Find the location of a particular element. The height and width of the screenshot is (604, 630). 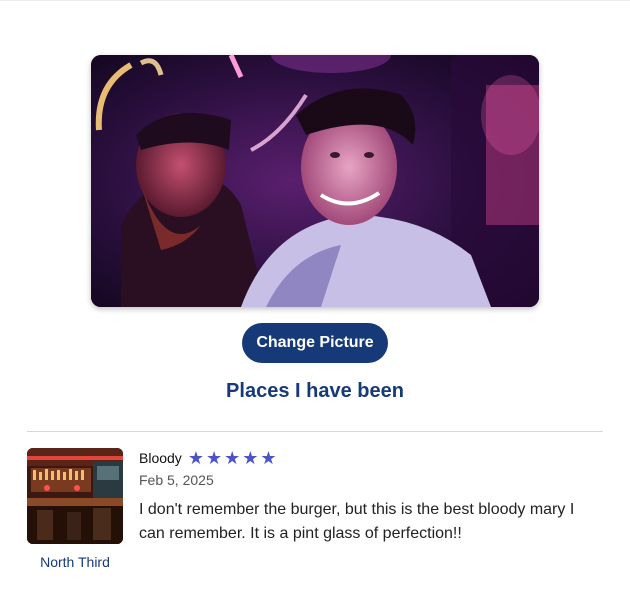

place-thumbnail is located at coordinates (75, 496).